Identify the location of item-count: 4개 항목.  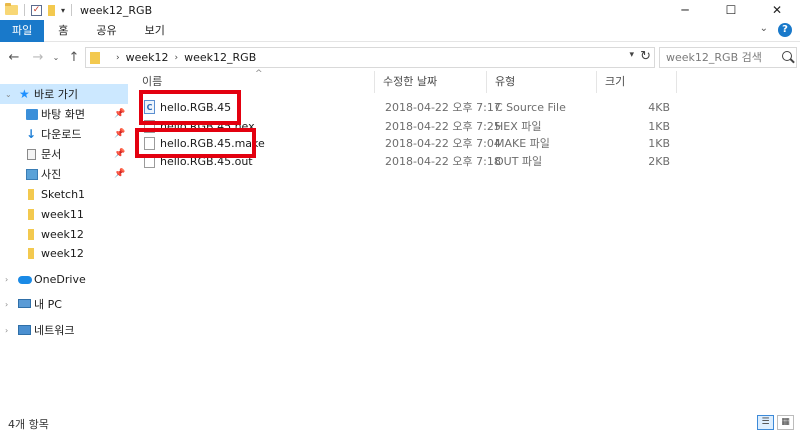
(28, 424).